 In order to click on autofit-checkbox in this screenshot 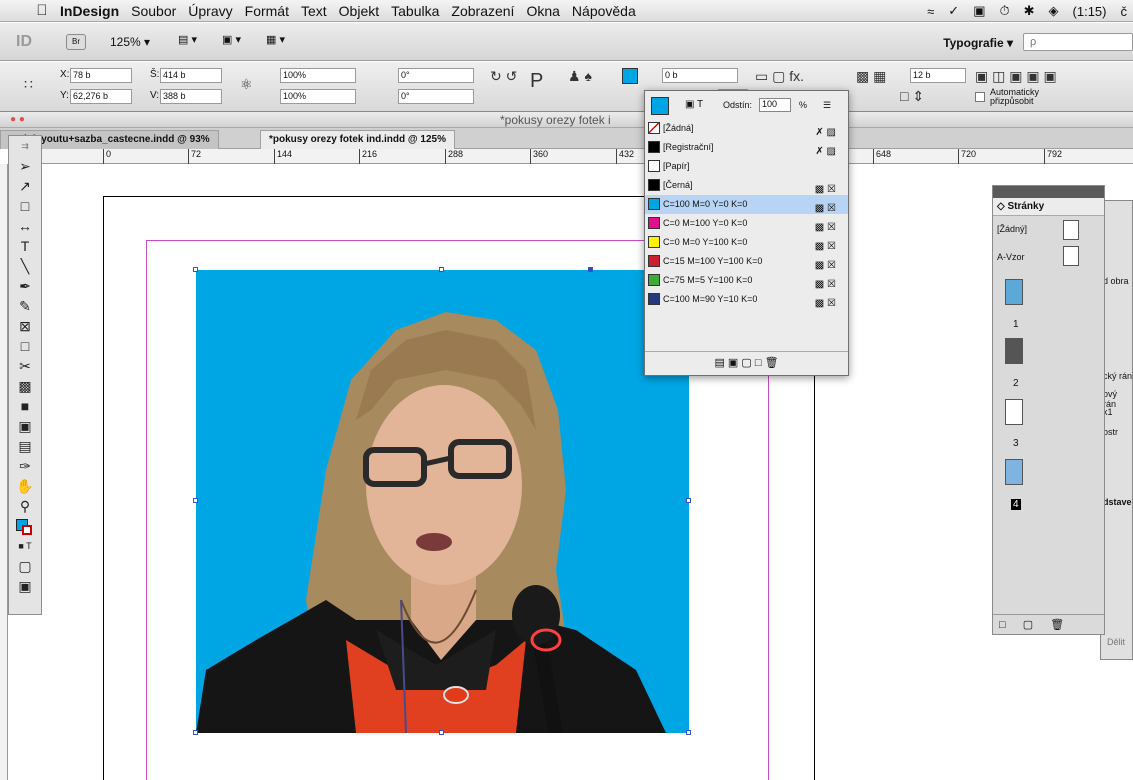, I will do `click(980, 97)`.